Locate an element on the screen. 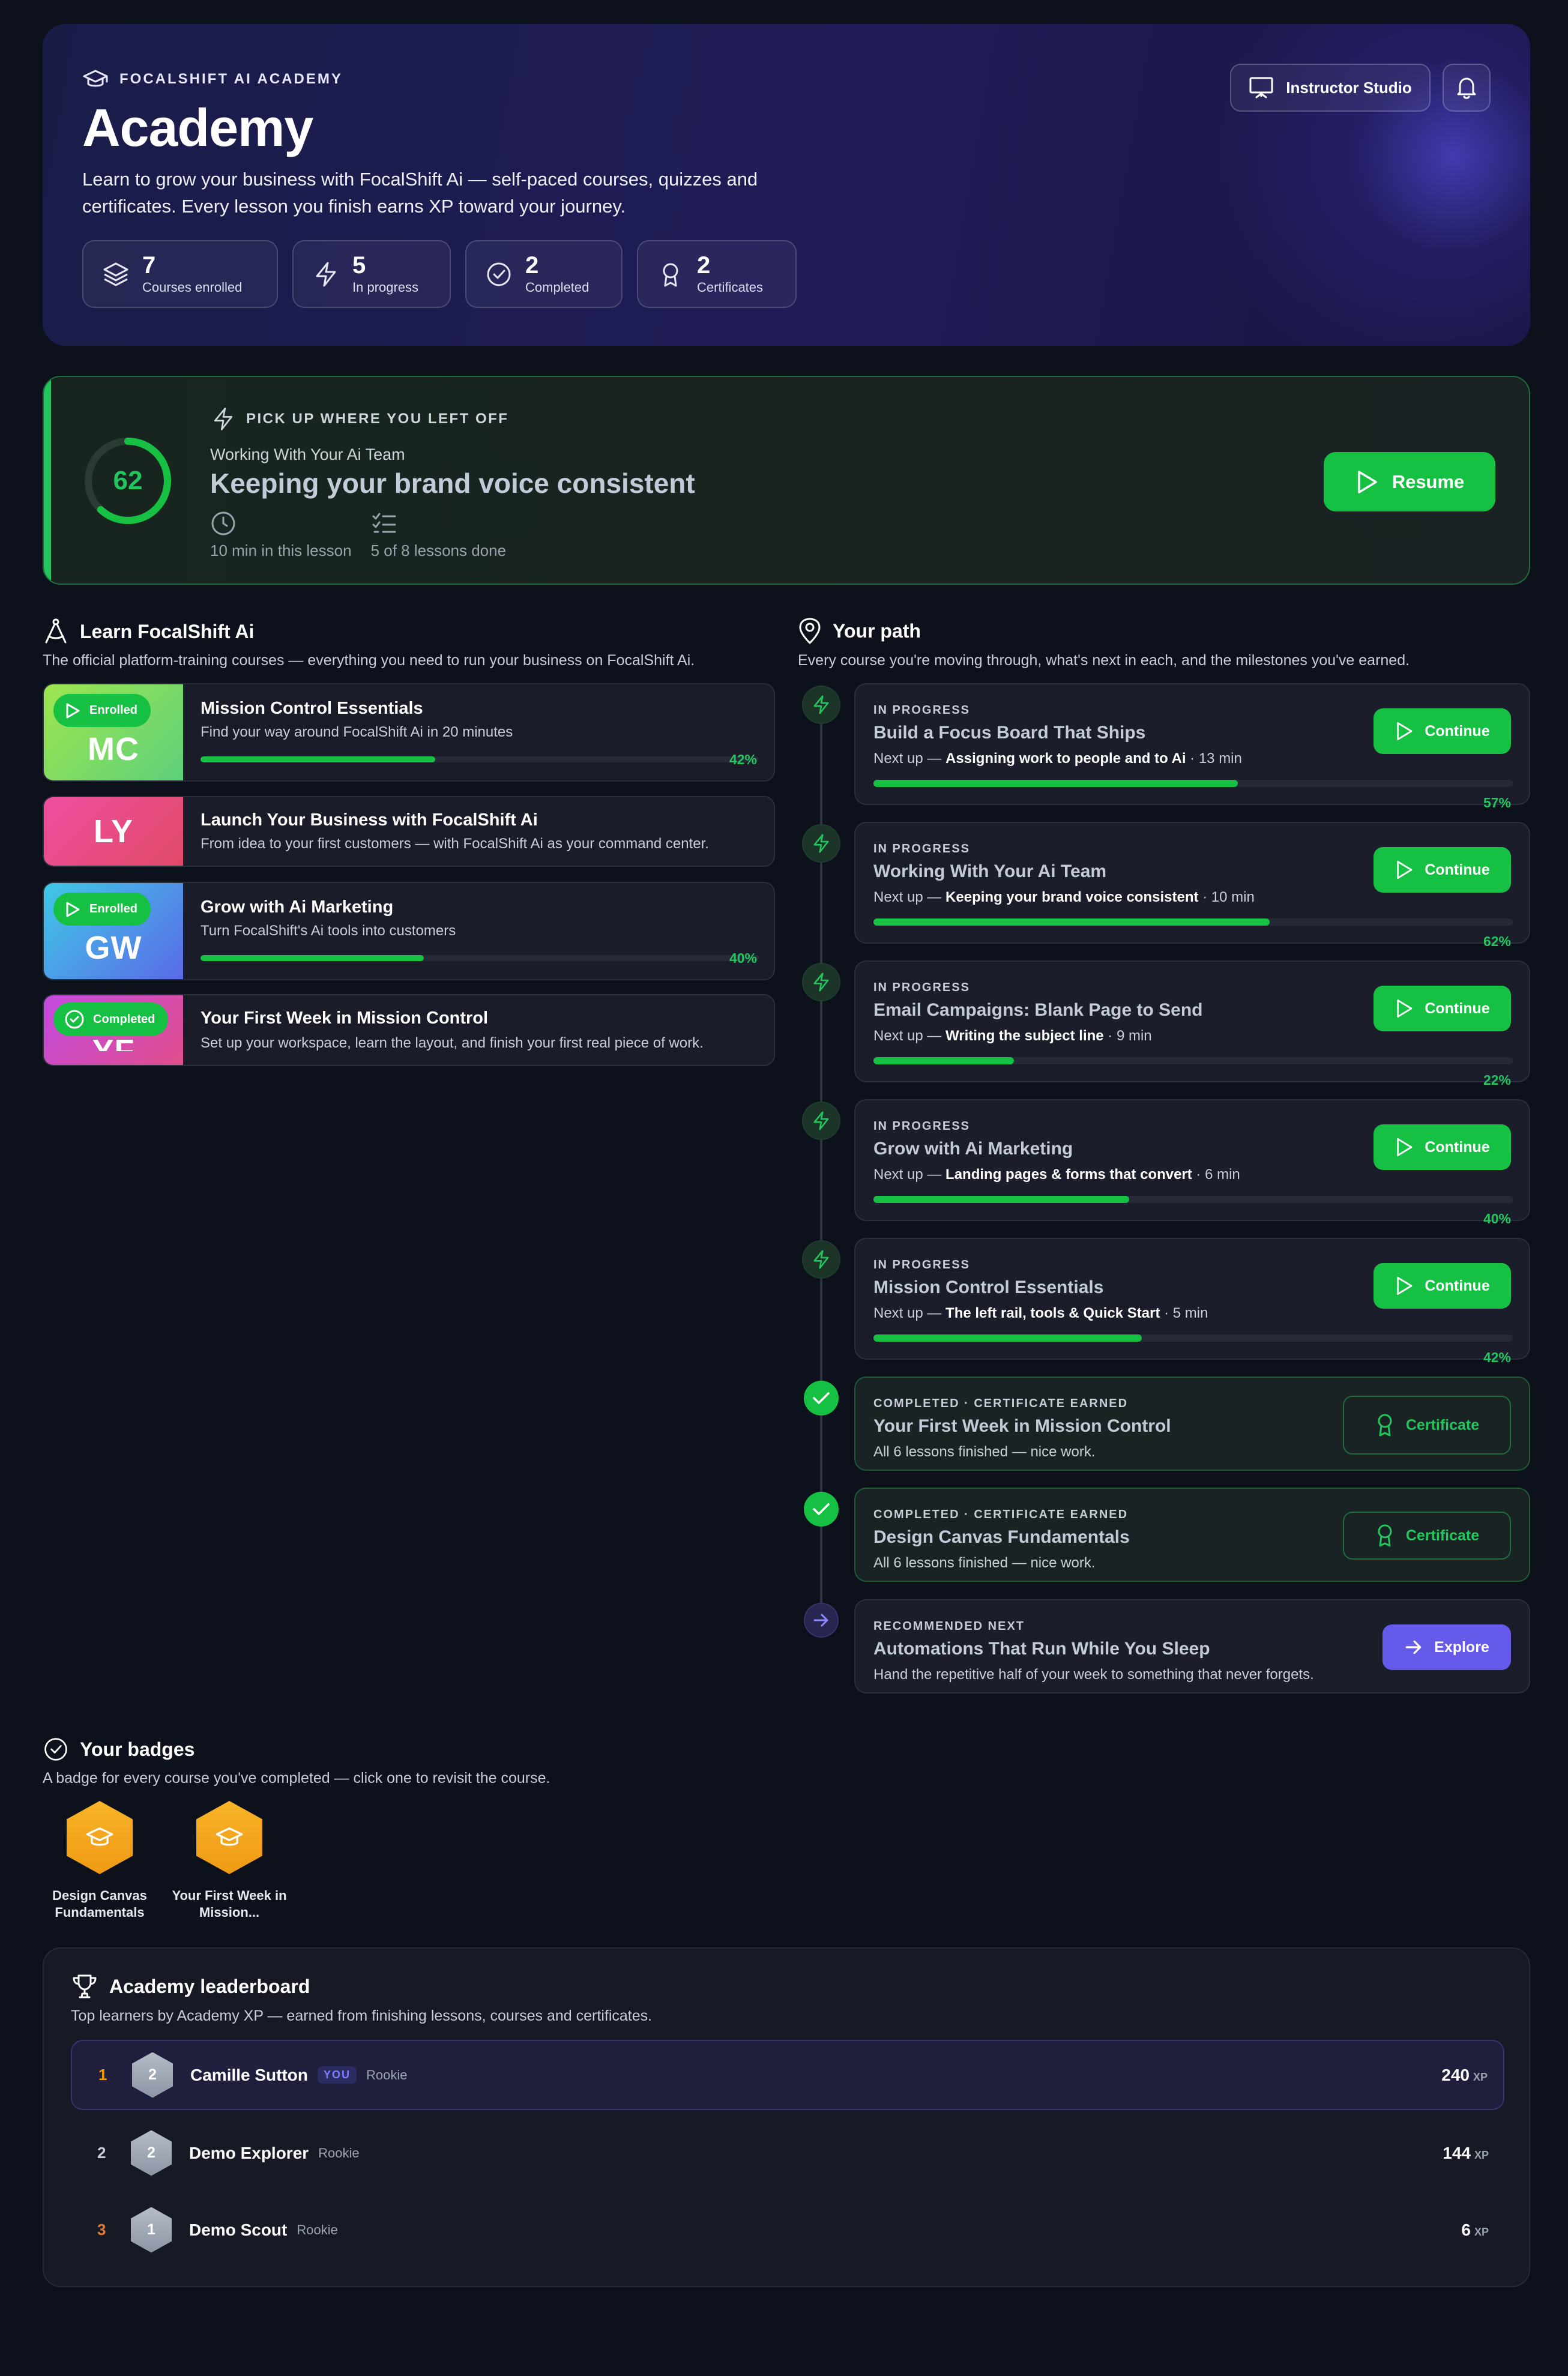  leaderboard-xp: 6 XP is located at coordinates (1475, 2230).